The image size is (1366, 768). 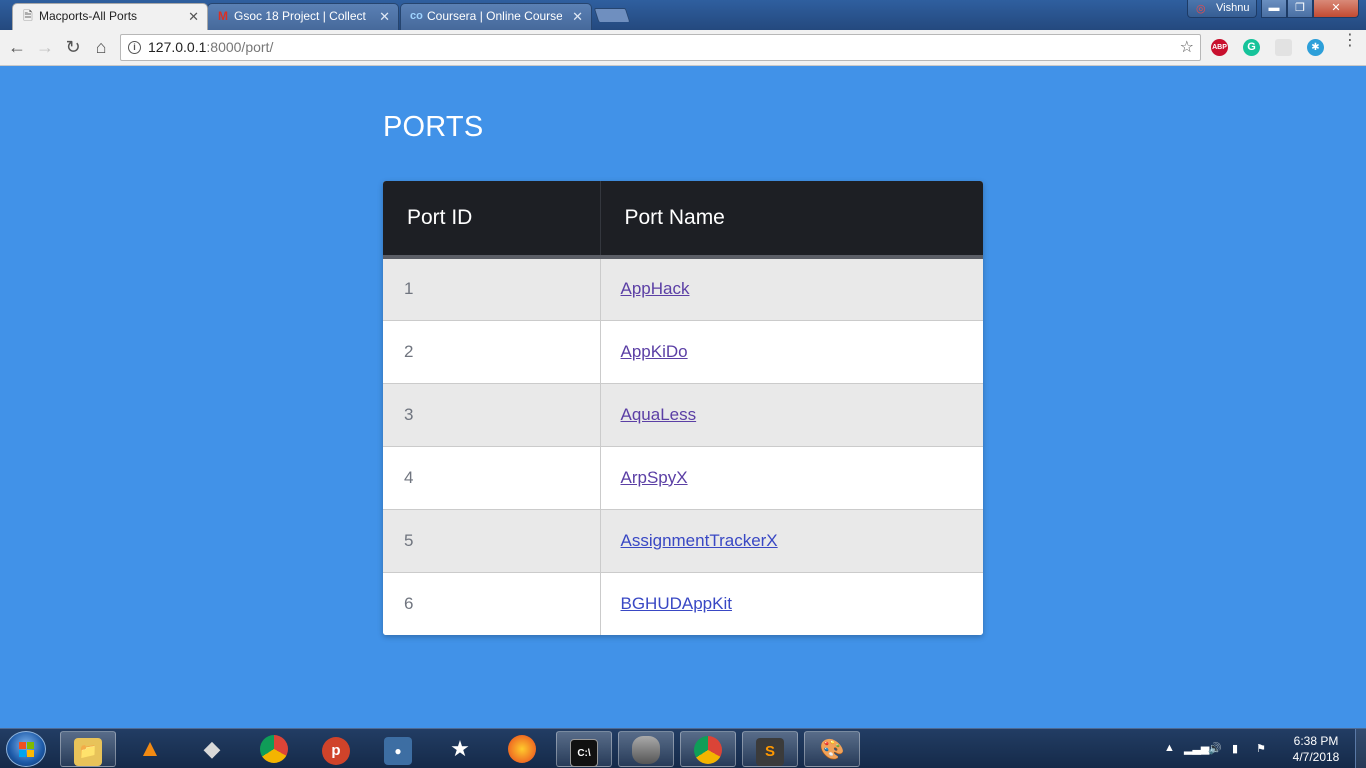 I want to click on url-path: :8000/port/, so click(x=240, y=47).